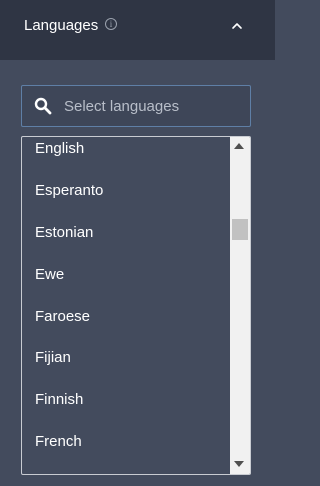 The height and width of the screenshot is (486, 320). What do you see at coordinates (239, 146) in the screenshot?
I see `scroll-up-arrow-icon` at bounding box center [239, 146].